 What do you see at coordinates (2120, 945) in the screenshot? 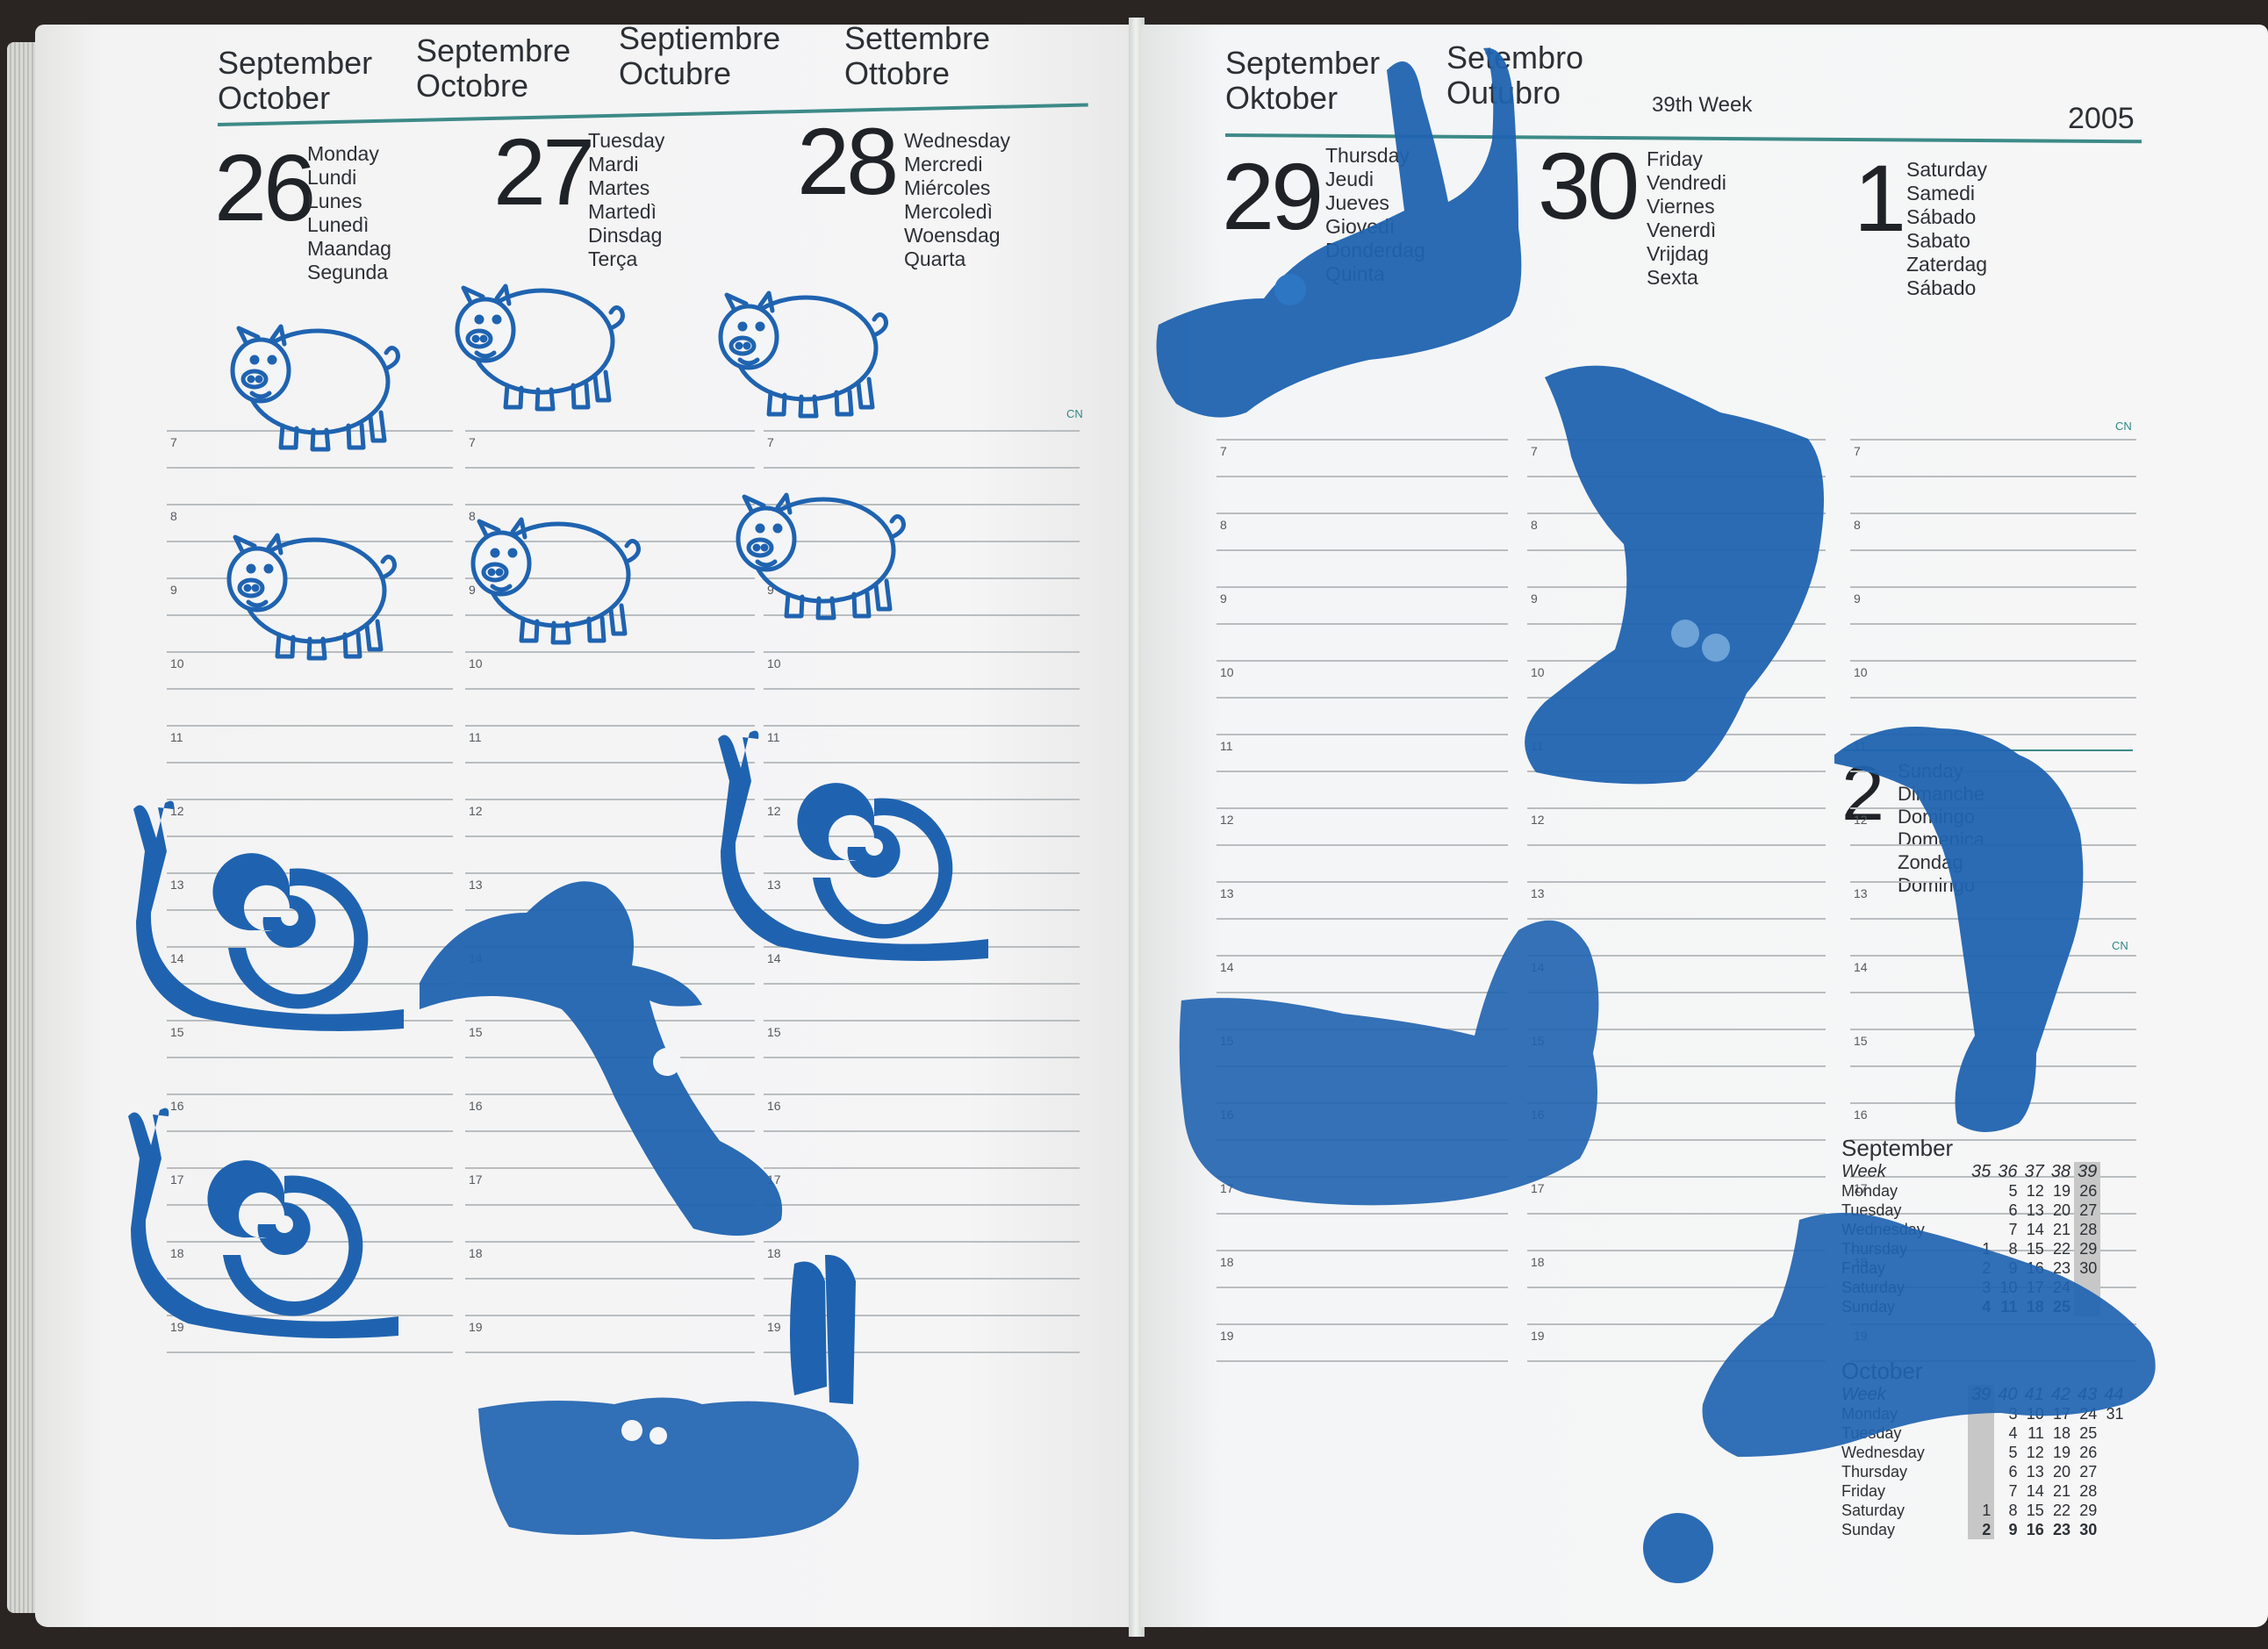
I see `cn-marker: CN` at bounding box center [2120, 945].